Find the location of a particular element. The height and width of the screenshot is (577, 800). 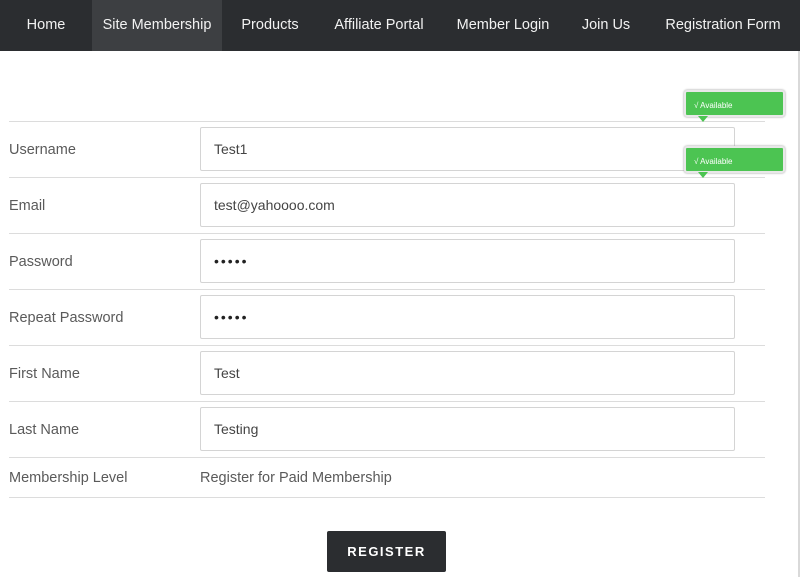

membership-level-value: Register for Paid Membership is located at coordinates (296, 478).